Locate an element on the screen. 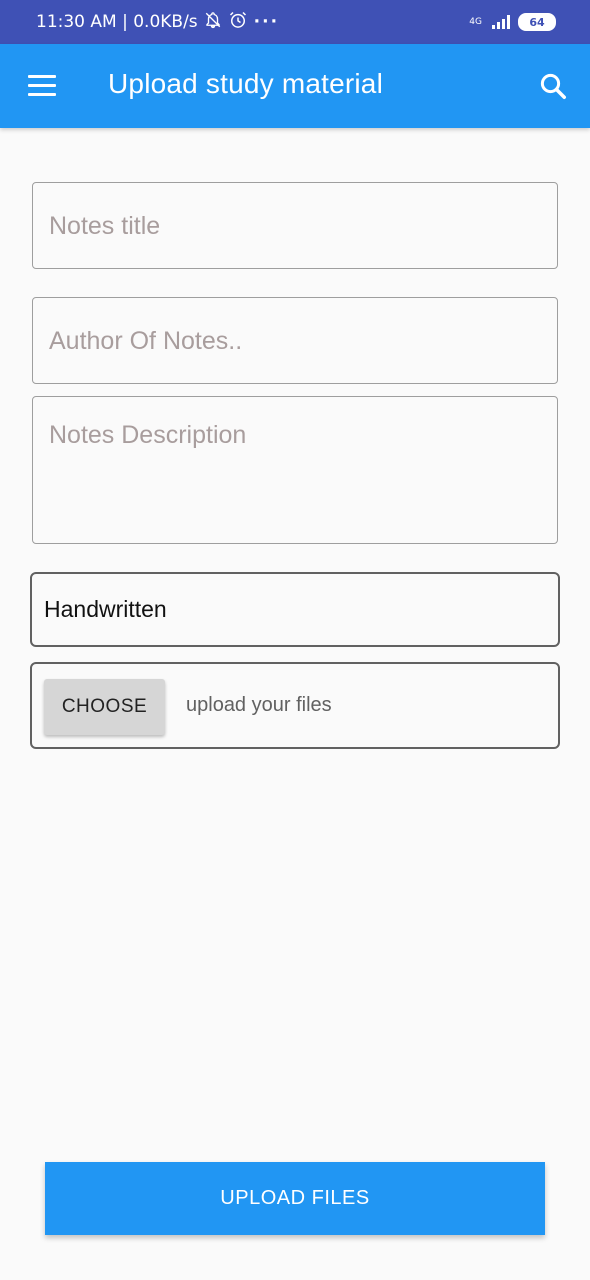 Image resolution: width=590 pixels, height=1280 pixels. notes-type-value: Handwritten is located at coordinates (105, 609).